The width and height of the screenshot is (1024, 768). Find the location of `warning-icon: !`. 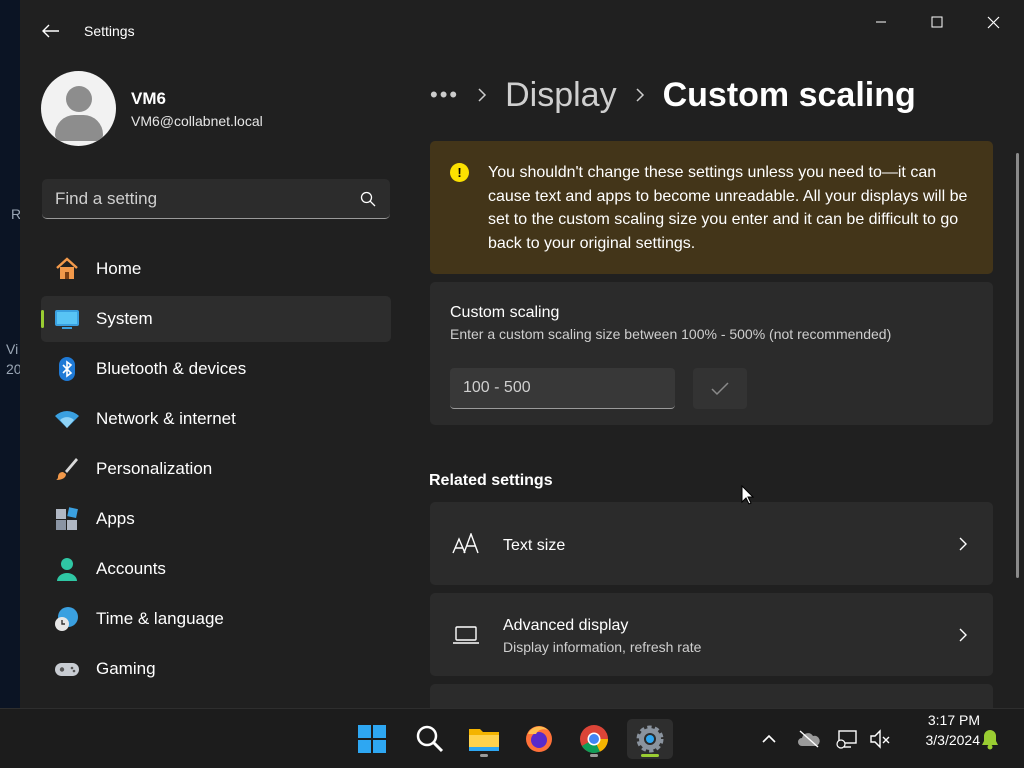

warning-icon: ! is located at coordinates (459, 172).